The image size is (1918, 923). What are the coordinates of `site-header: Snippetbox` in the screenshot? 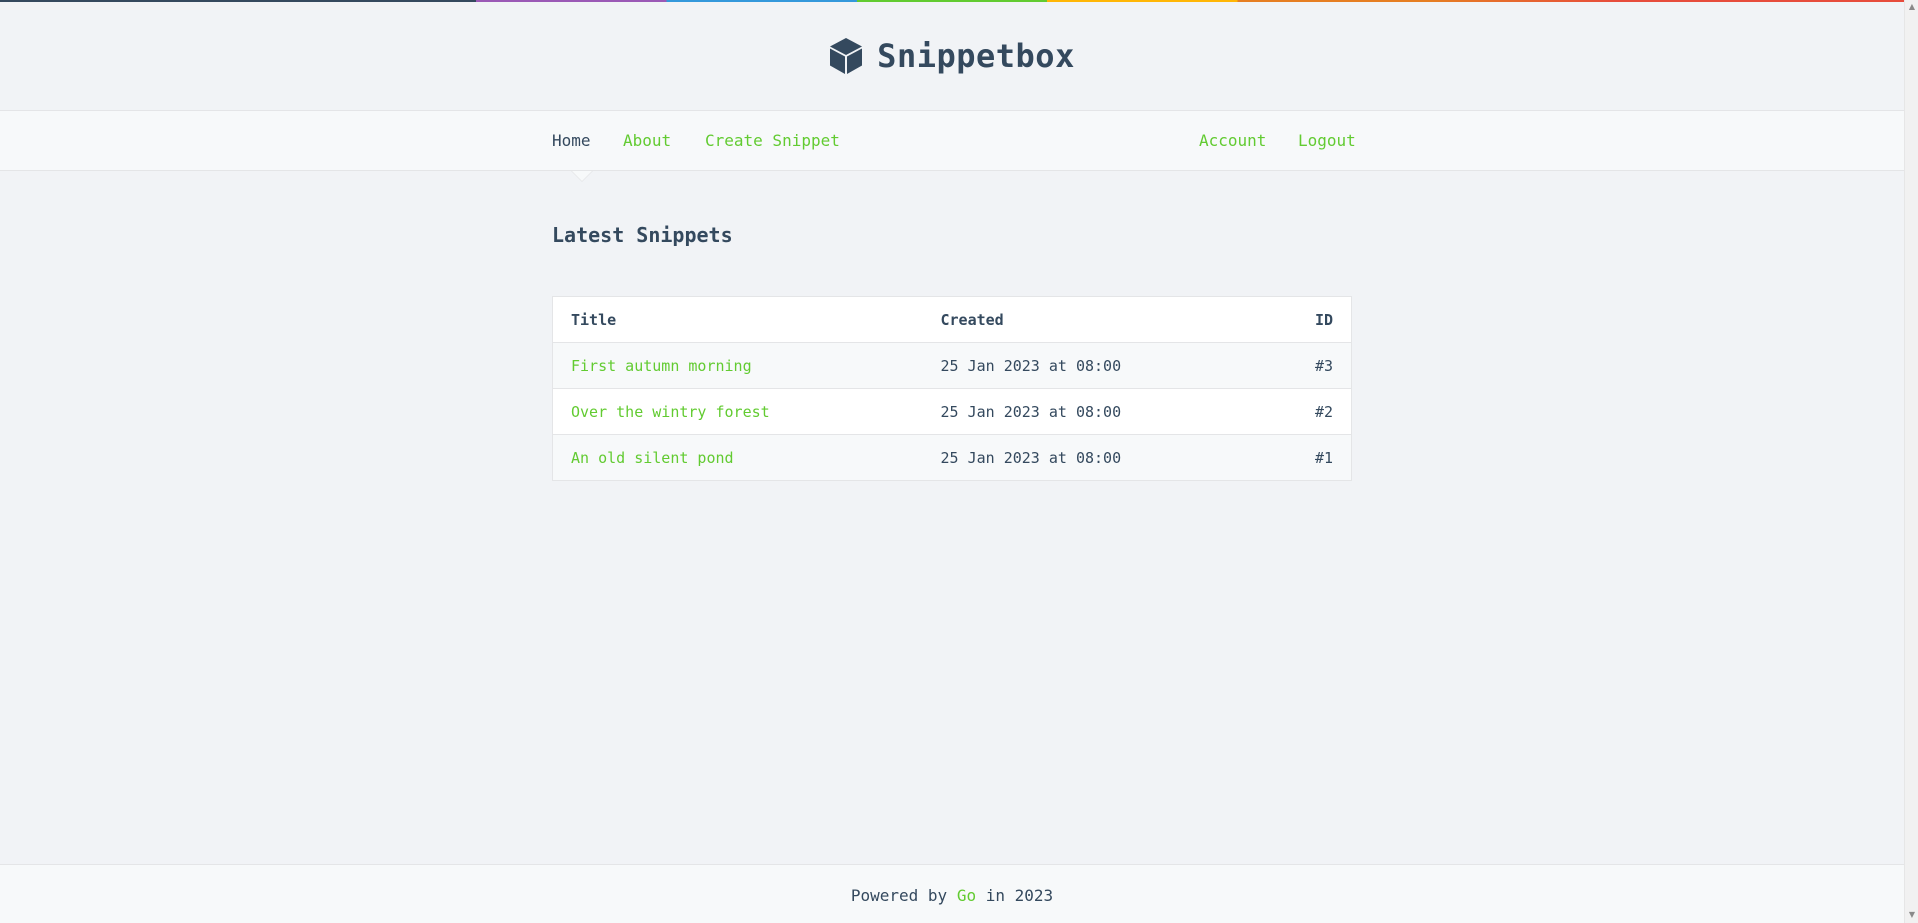 It's located at (952, 56).